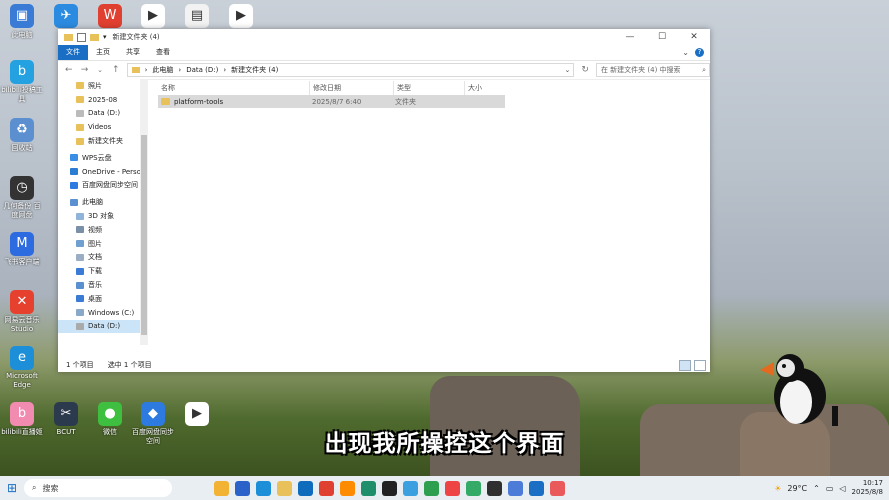 Image resolution: width=889 pixels, height=500 pixels. I want to click on file-row: platform-tools 2025/8/7 6:40 文件夹, so click(331, 101).